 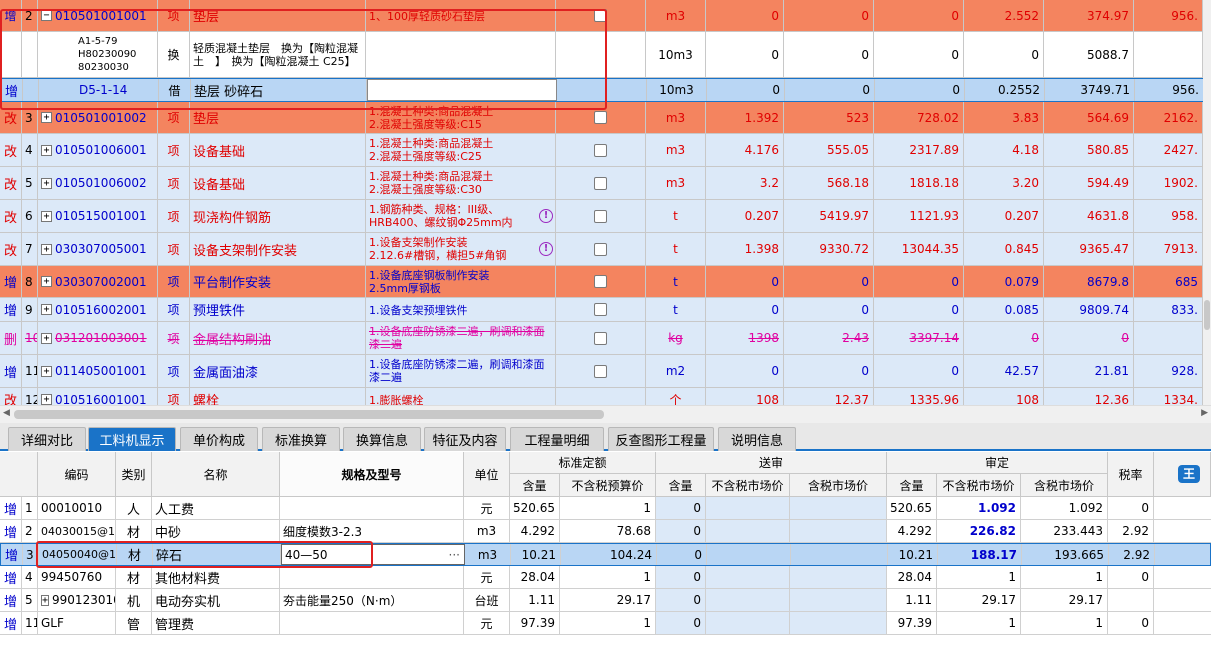 I want to click on material-spec: 夯击能量250（N·m）, so click(x=372, y=600).